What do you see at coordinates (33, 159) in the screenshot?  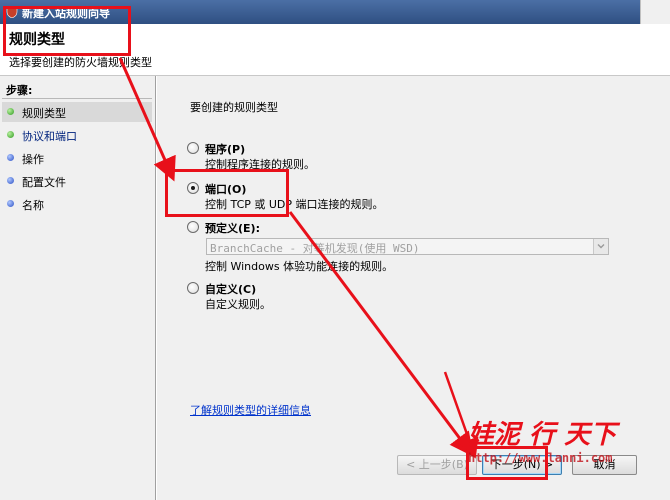 I see `sidebar-item-label: 操作` at bounding box center [33, 159].